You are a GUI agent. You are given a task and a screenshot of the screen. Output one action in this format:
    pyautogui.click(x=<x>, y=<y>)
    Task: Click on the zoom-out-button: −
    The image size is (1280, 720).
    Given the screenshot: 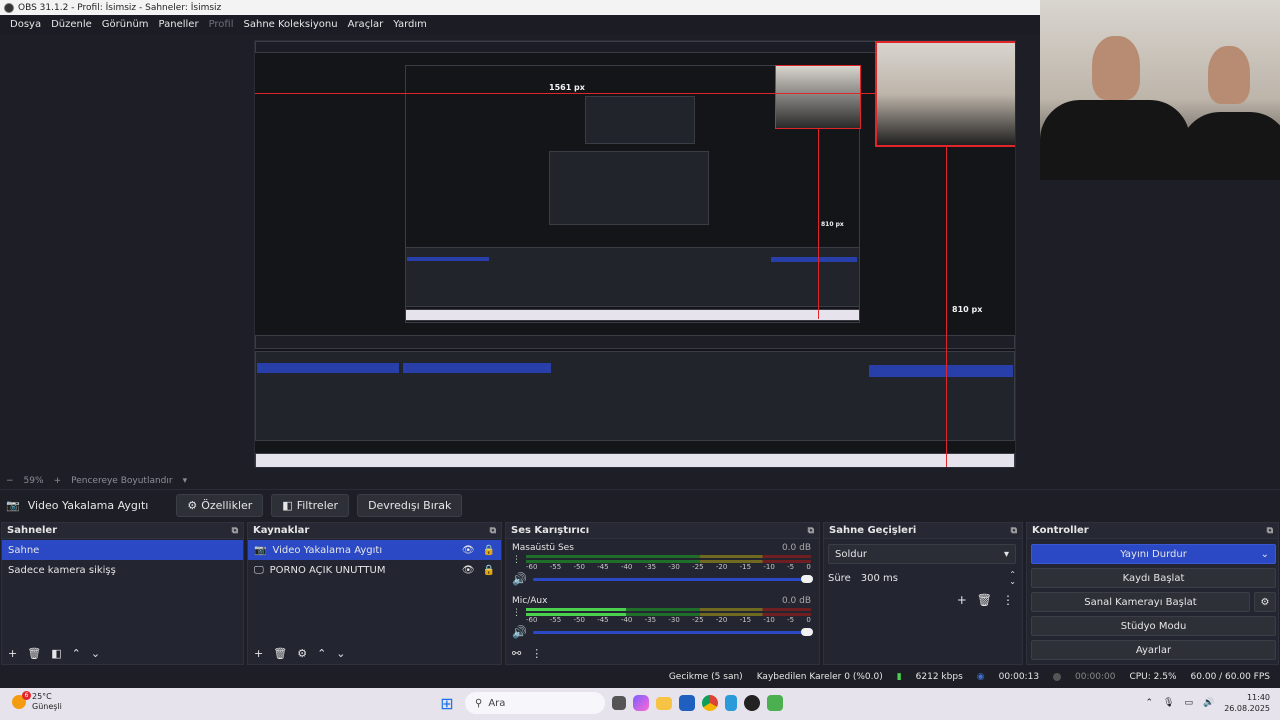 What is the action you would take?
    pyautogui.click(x=10, y=481)
    